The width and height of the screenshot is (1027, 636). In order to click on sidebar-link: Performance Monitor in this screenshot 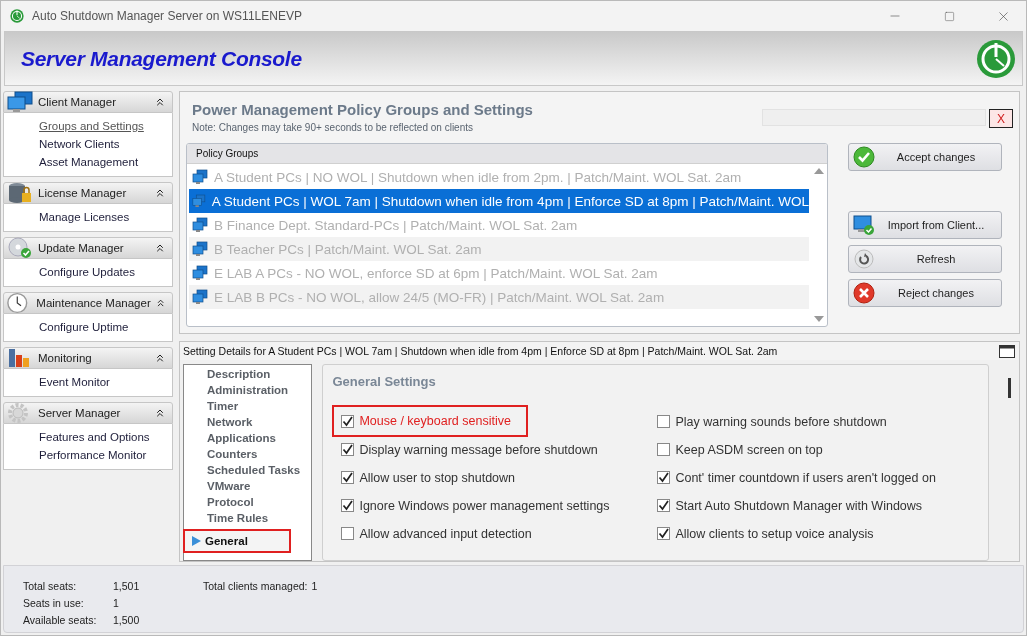, I will do `click(105, 455)`.